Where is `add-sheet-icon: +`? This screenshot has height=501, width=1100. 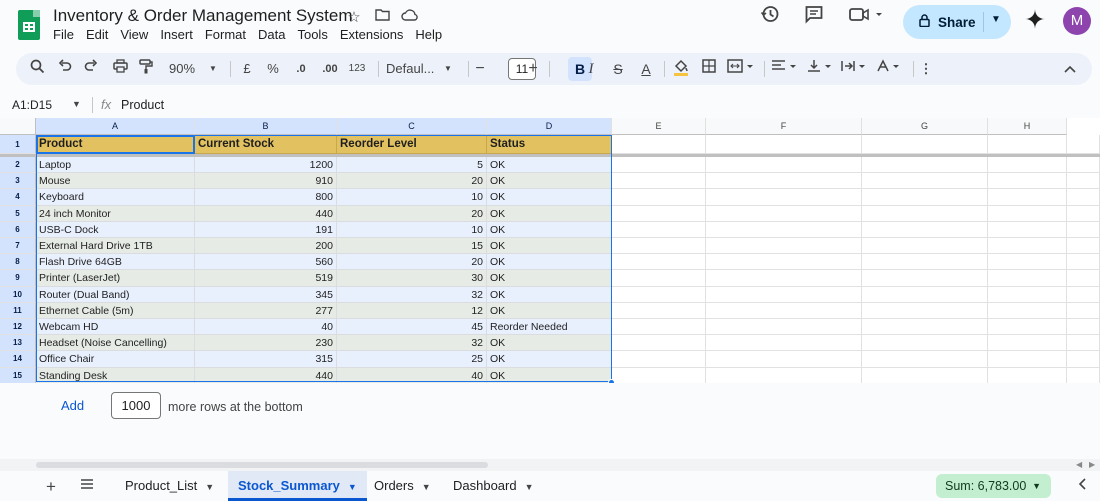
add-sheet-icon: + is located at coordinates (51, 487).